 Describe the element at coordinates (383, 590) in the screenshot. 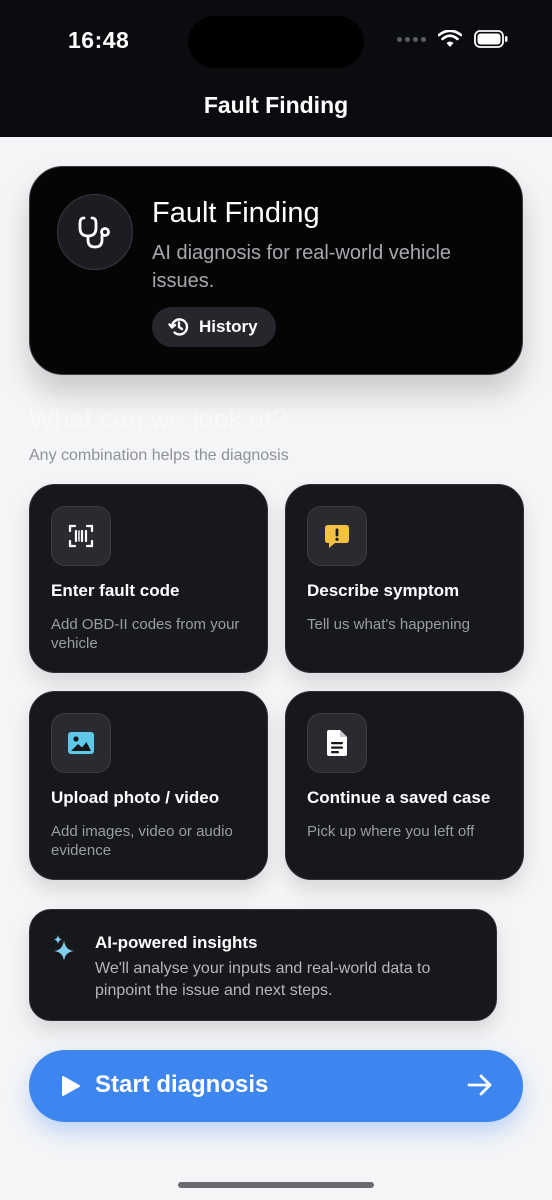

I see `option-title: Describe symptom` at that location.